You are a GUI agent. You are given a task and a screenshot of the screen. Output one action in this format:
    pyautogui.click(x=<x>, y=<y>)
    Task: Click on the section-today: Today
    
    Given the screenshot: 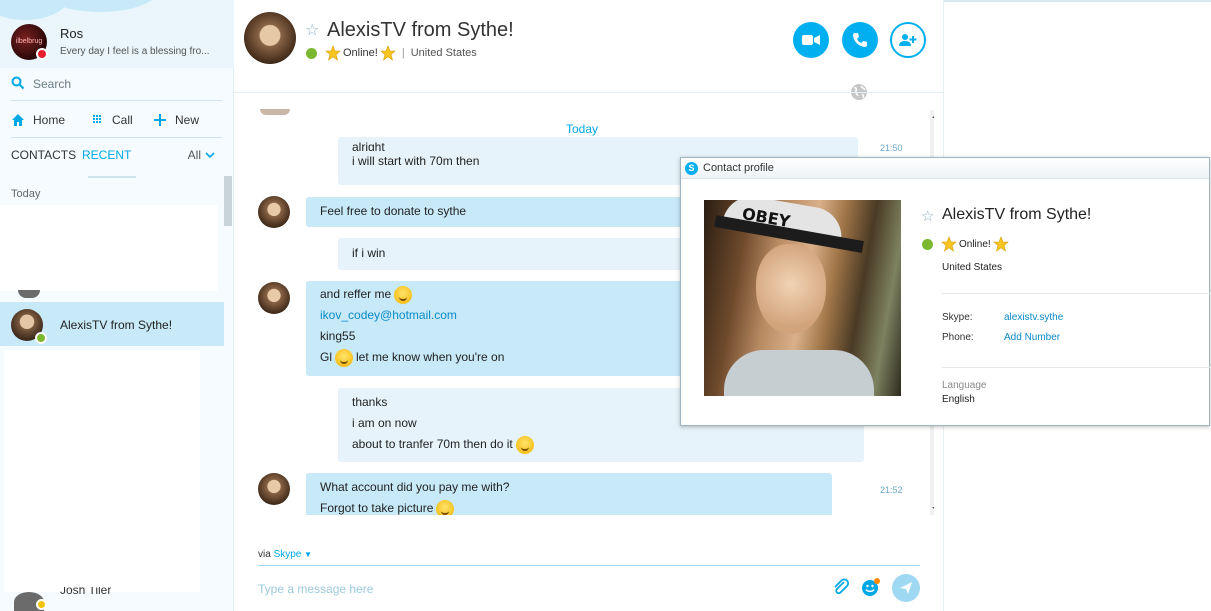 What is the action you would take?
    pyautogui.click(x=26, y=194)
    